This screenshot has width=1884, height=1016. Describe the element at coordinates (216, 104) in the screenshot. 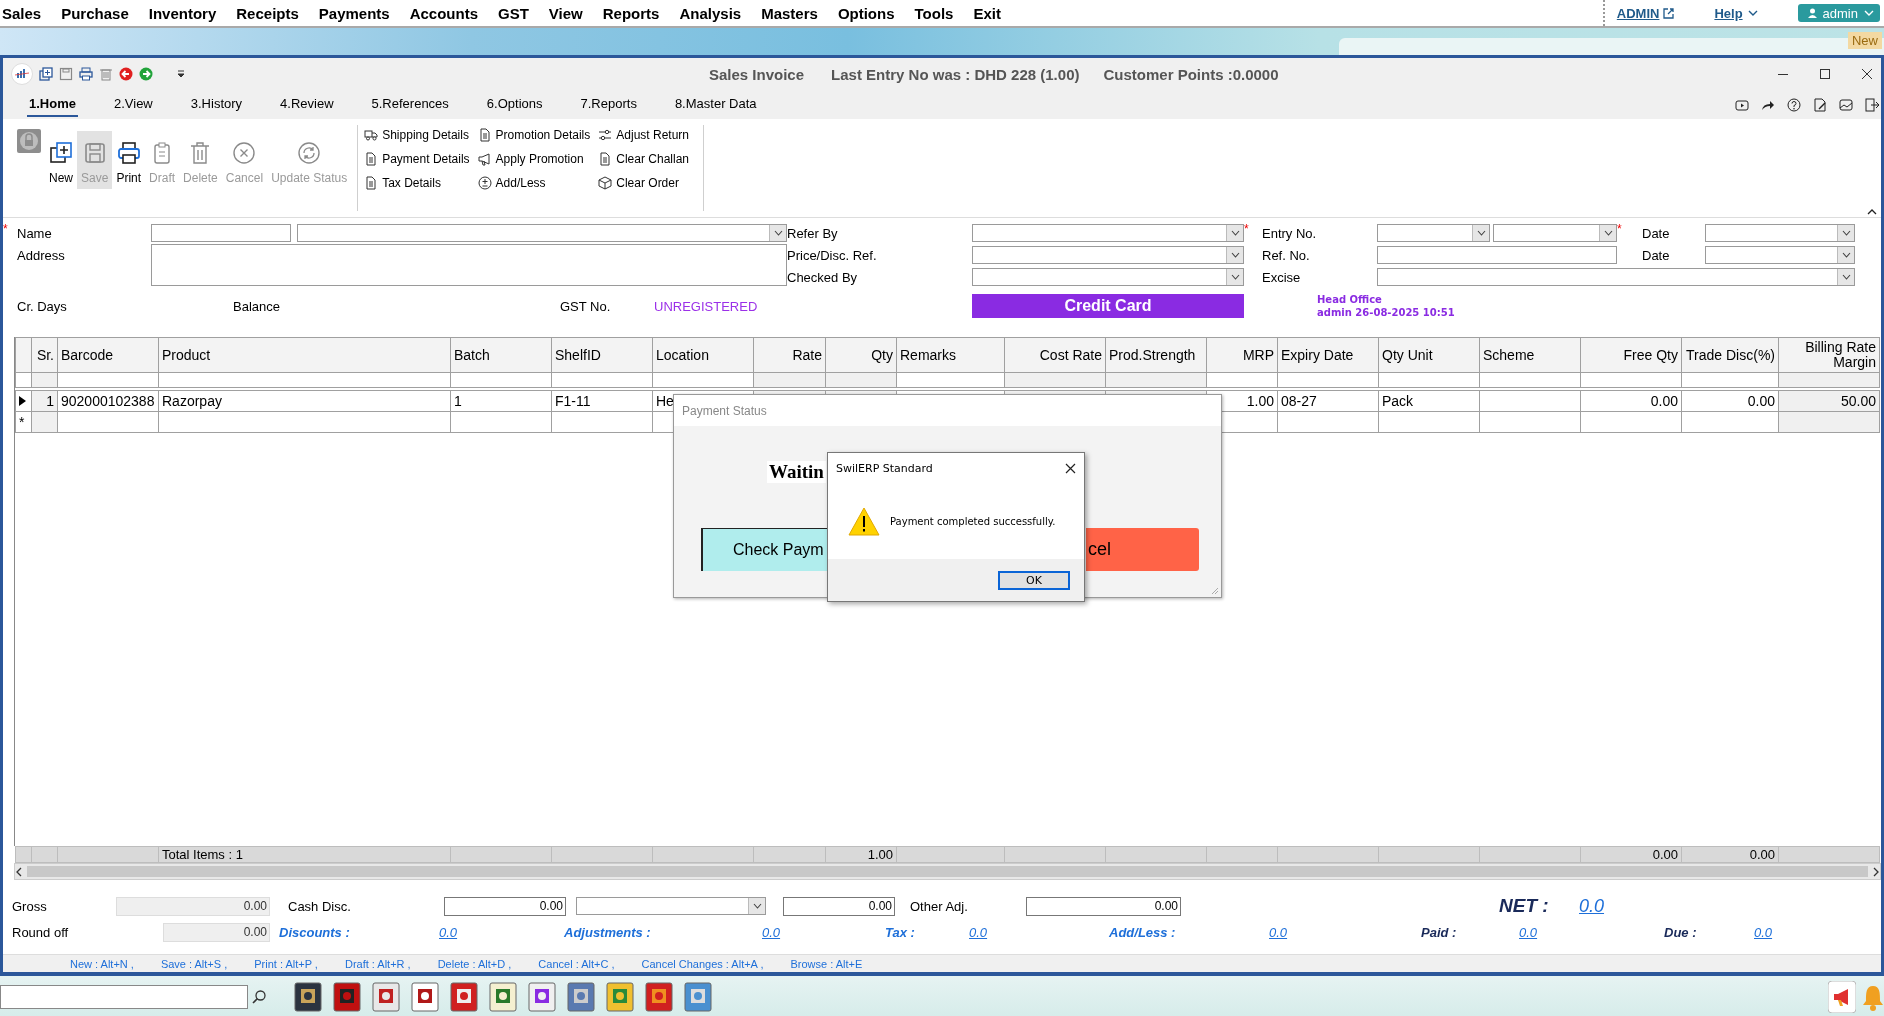

I see `tab: 3.History` at that location.